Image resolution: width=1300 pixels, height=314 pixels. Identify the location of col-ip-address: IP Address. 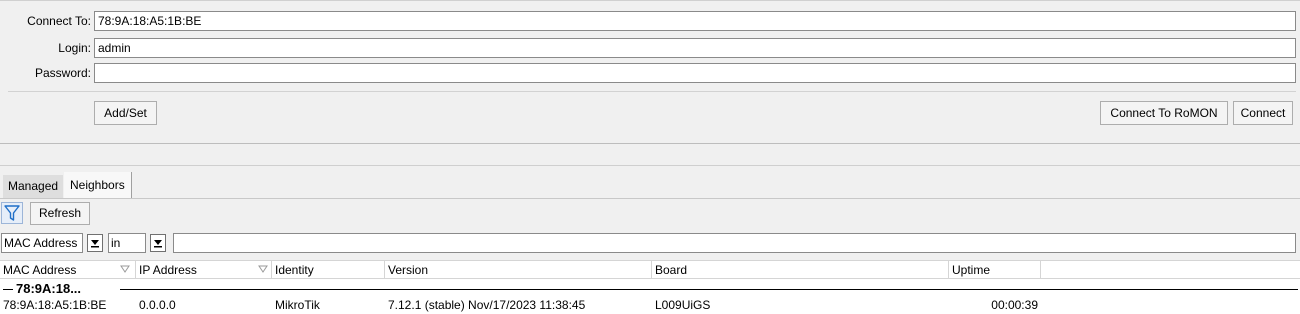
(204, 270).